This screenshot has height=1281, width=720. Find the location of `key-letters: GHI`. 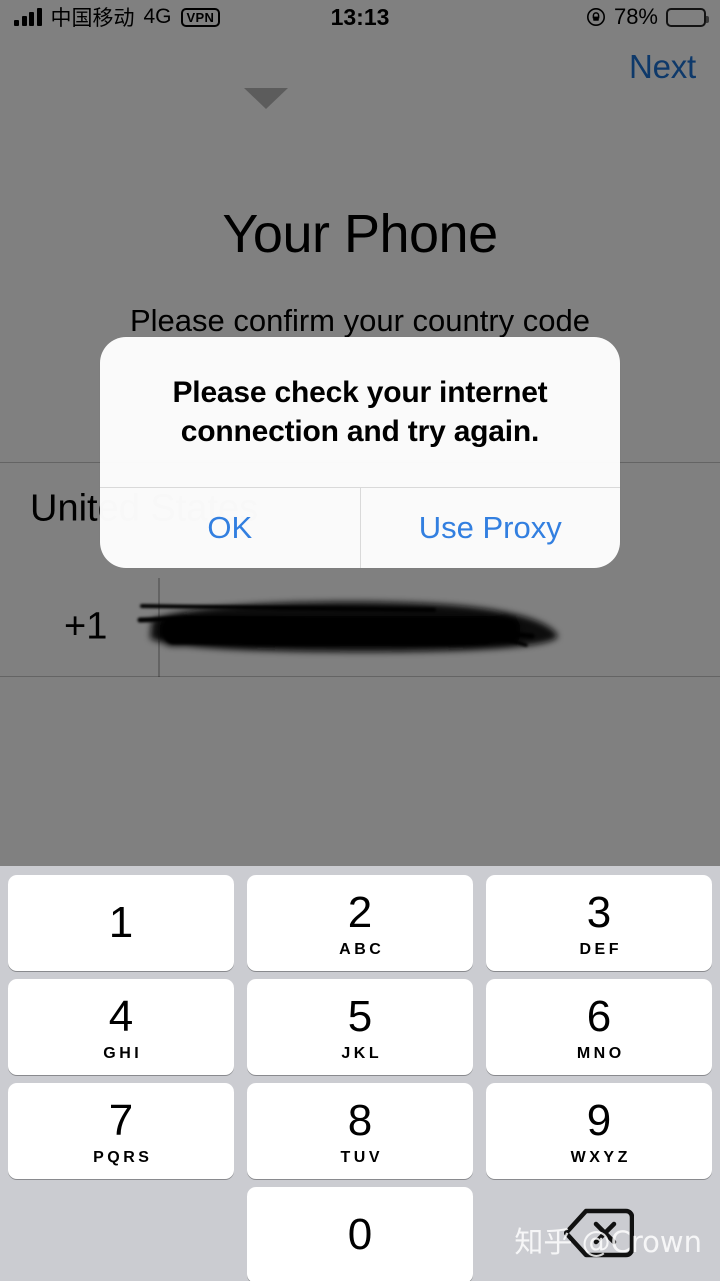

key-letters: GHI is located at coordinates (123, 1053).